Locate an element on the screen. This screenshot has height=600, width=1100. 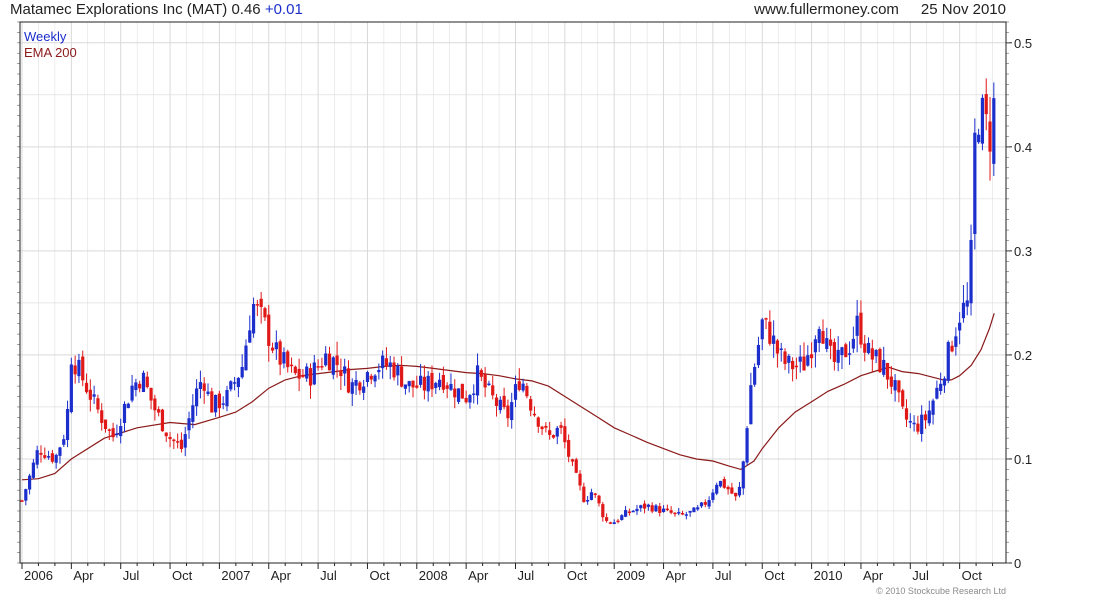
x-tick-label: 2009 is located at coordinates (630, 575).